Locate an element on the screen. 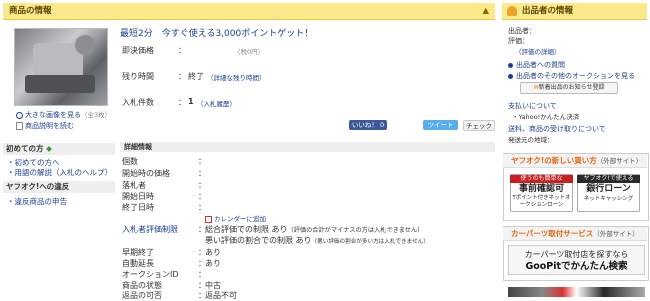 The image size is (650, 301). price-value: （税0円） is located at coordinates (249, 52).